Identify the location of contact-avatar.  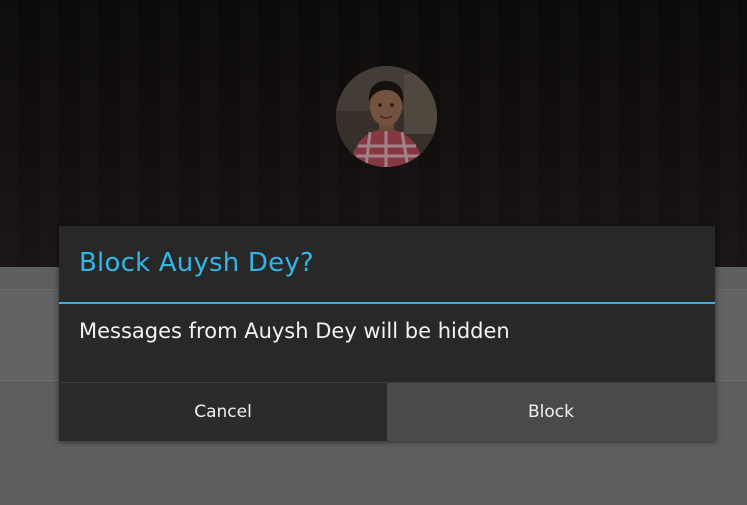
(386, 116).